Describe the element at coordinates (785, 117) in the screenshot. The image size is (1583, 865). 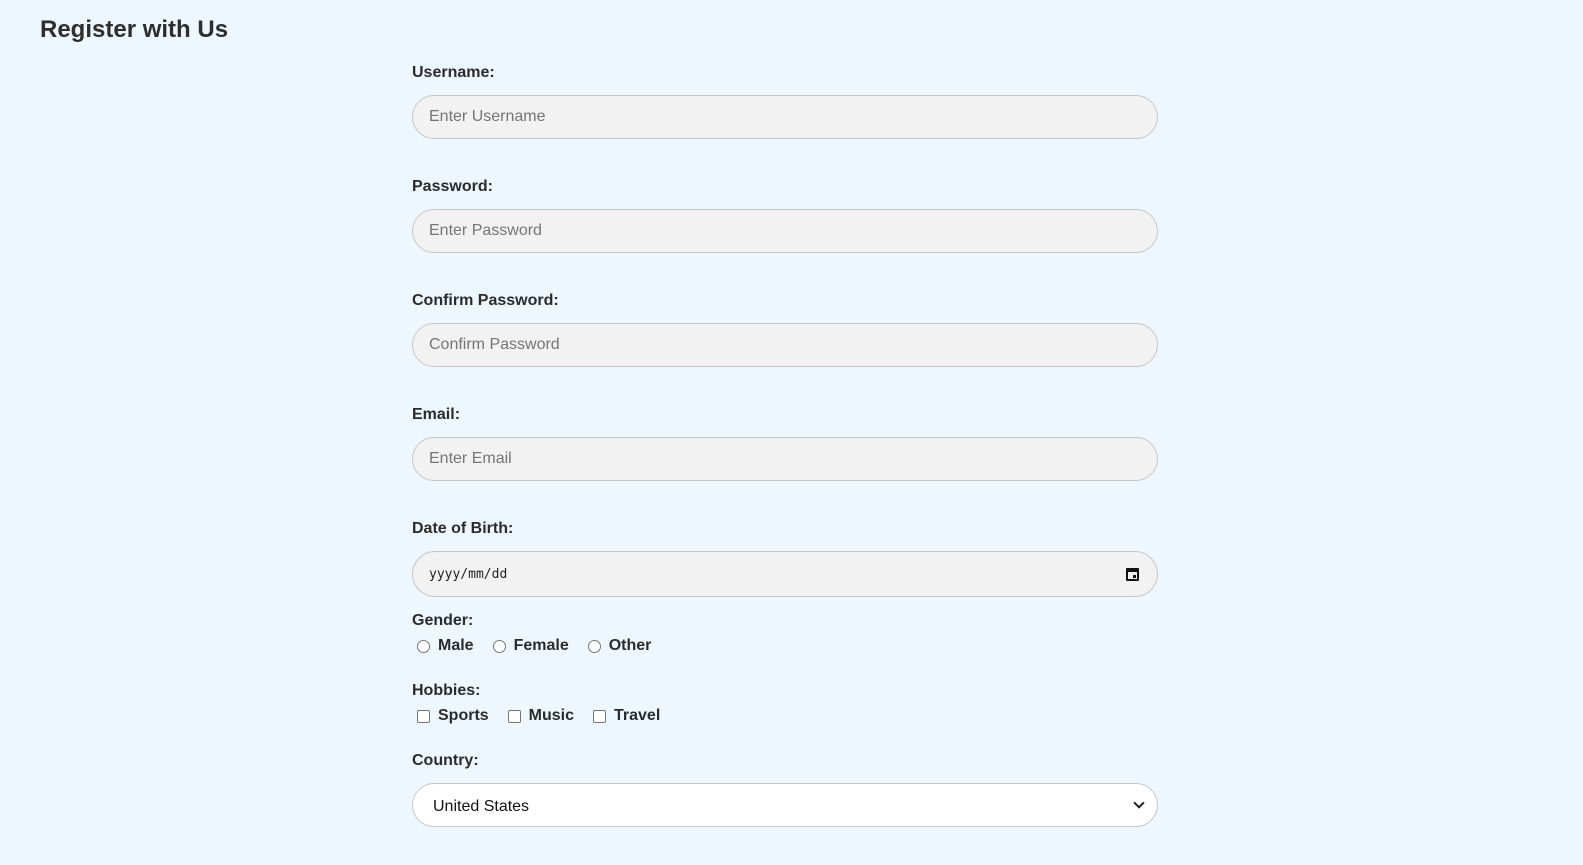
I see `username-input` at that location.